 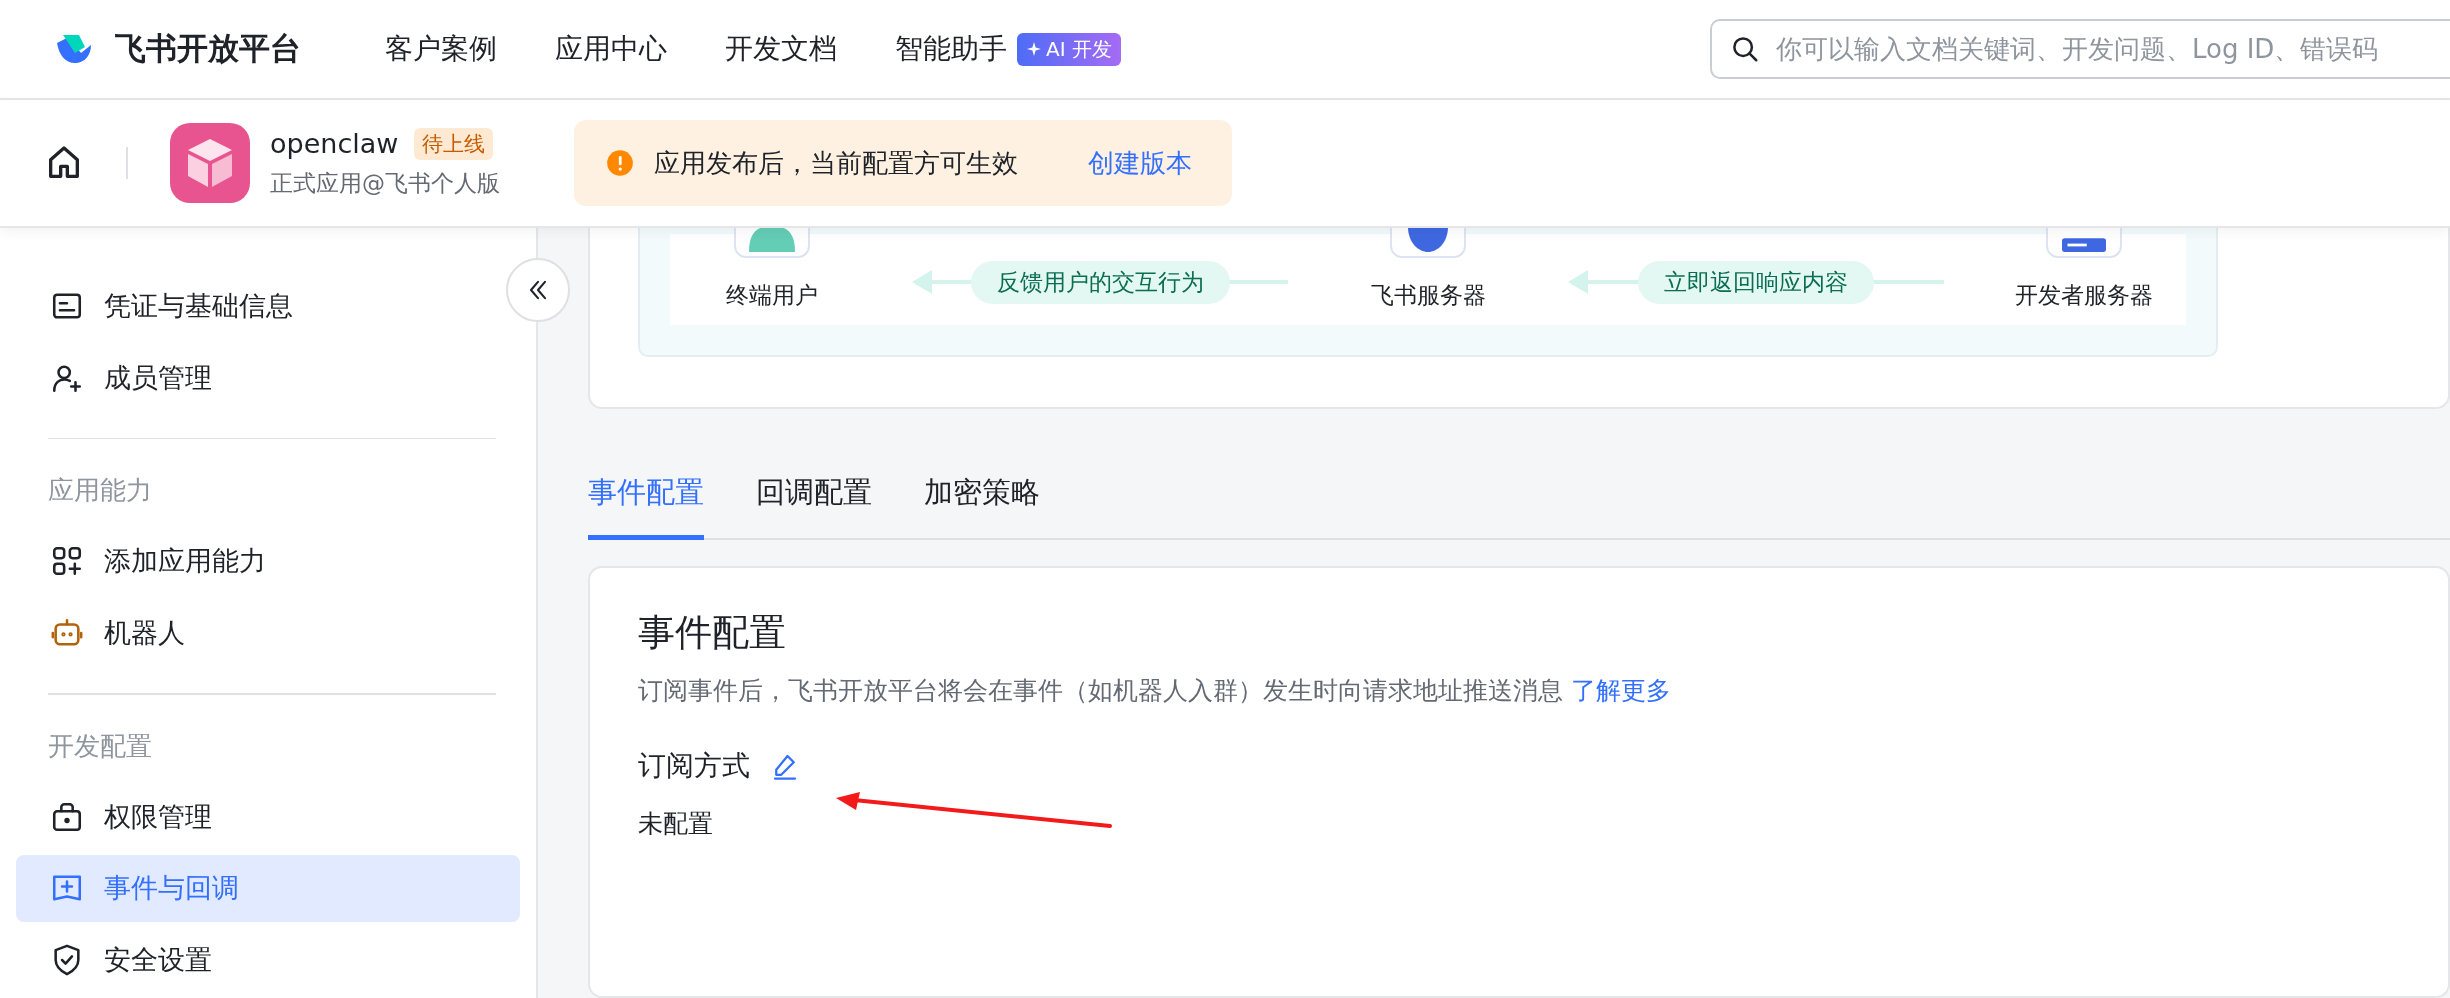 I want to click on section-title: 事件配置, so click(x=712, y=633).